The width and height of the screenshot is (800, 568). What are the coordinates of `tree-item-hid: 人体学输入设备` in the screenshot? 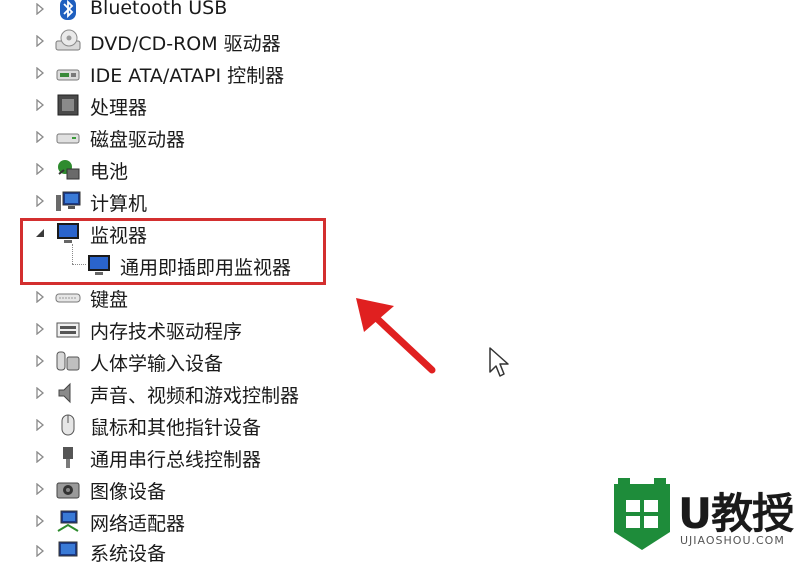 It's located at (165, 361).